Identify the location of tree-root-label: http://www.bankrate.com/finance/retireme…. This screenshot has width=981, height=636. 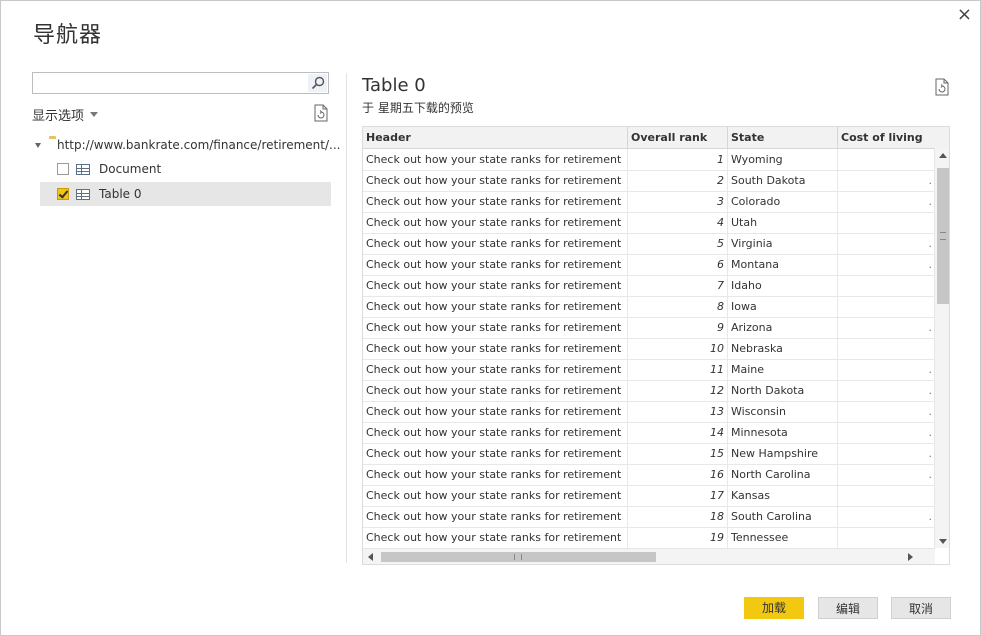
(199, 145).